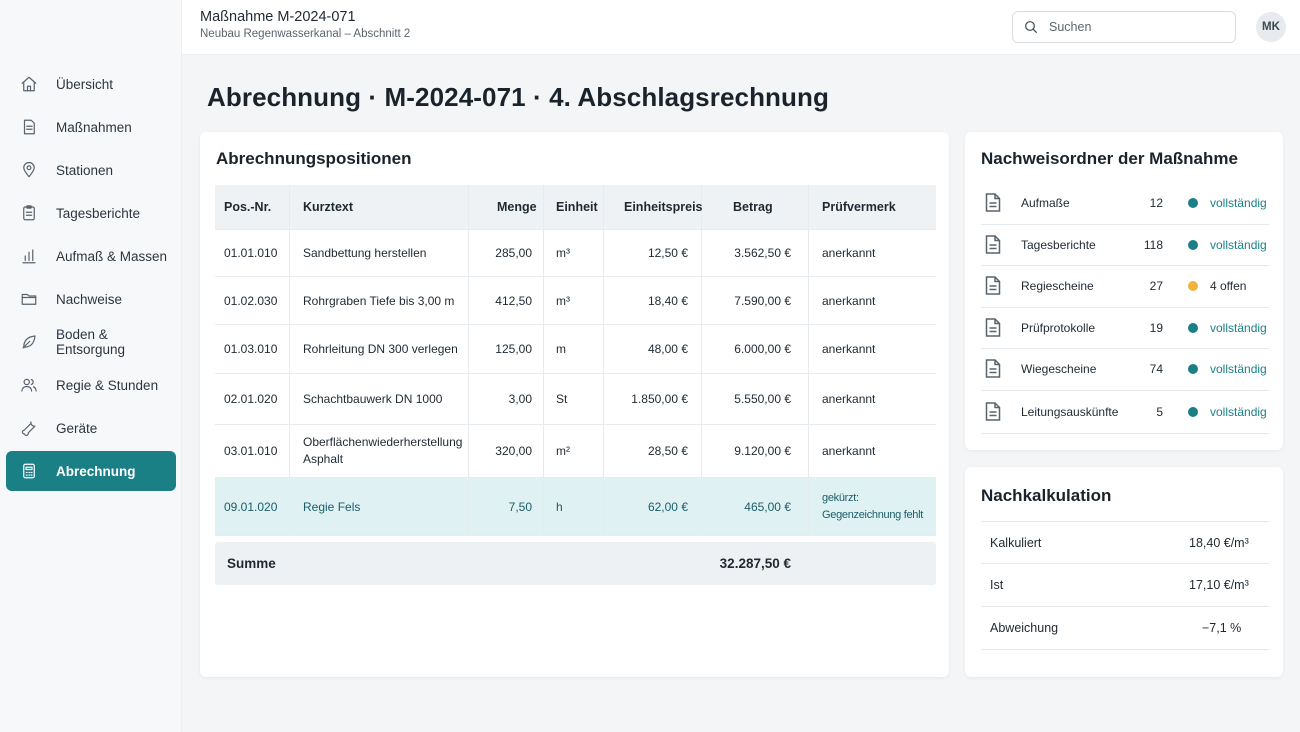 This screenshot has height=732, width=1300. Describe the element at coordinates (29, 84) in the screenshot. I see `home-icon` at that location.